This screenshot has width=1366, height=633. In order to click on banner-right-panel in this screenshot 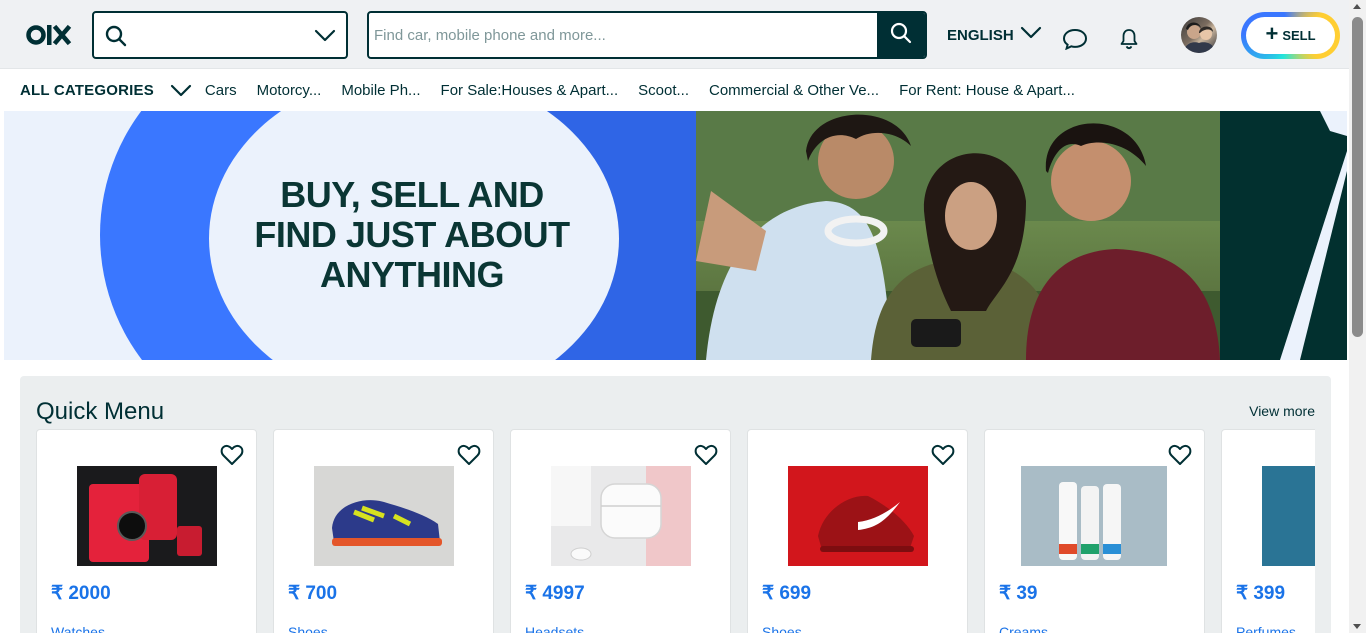, I will do `click(1283, 235)`.